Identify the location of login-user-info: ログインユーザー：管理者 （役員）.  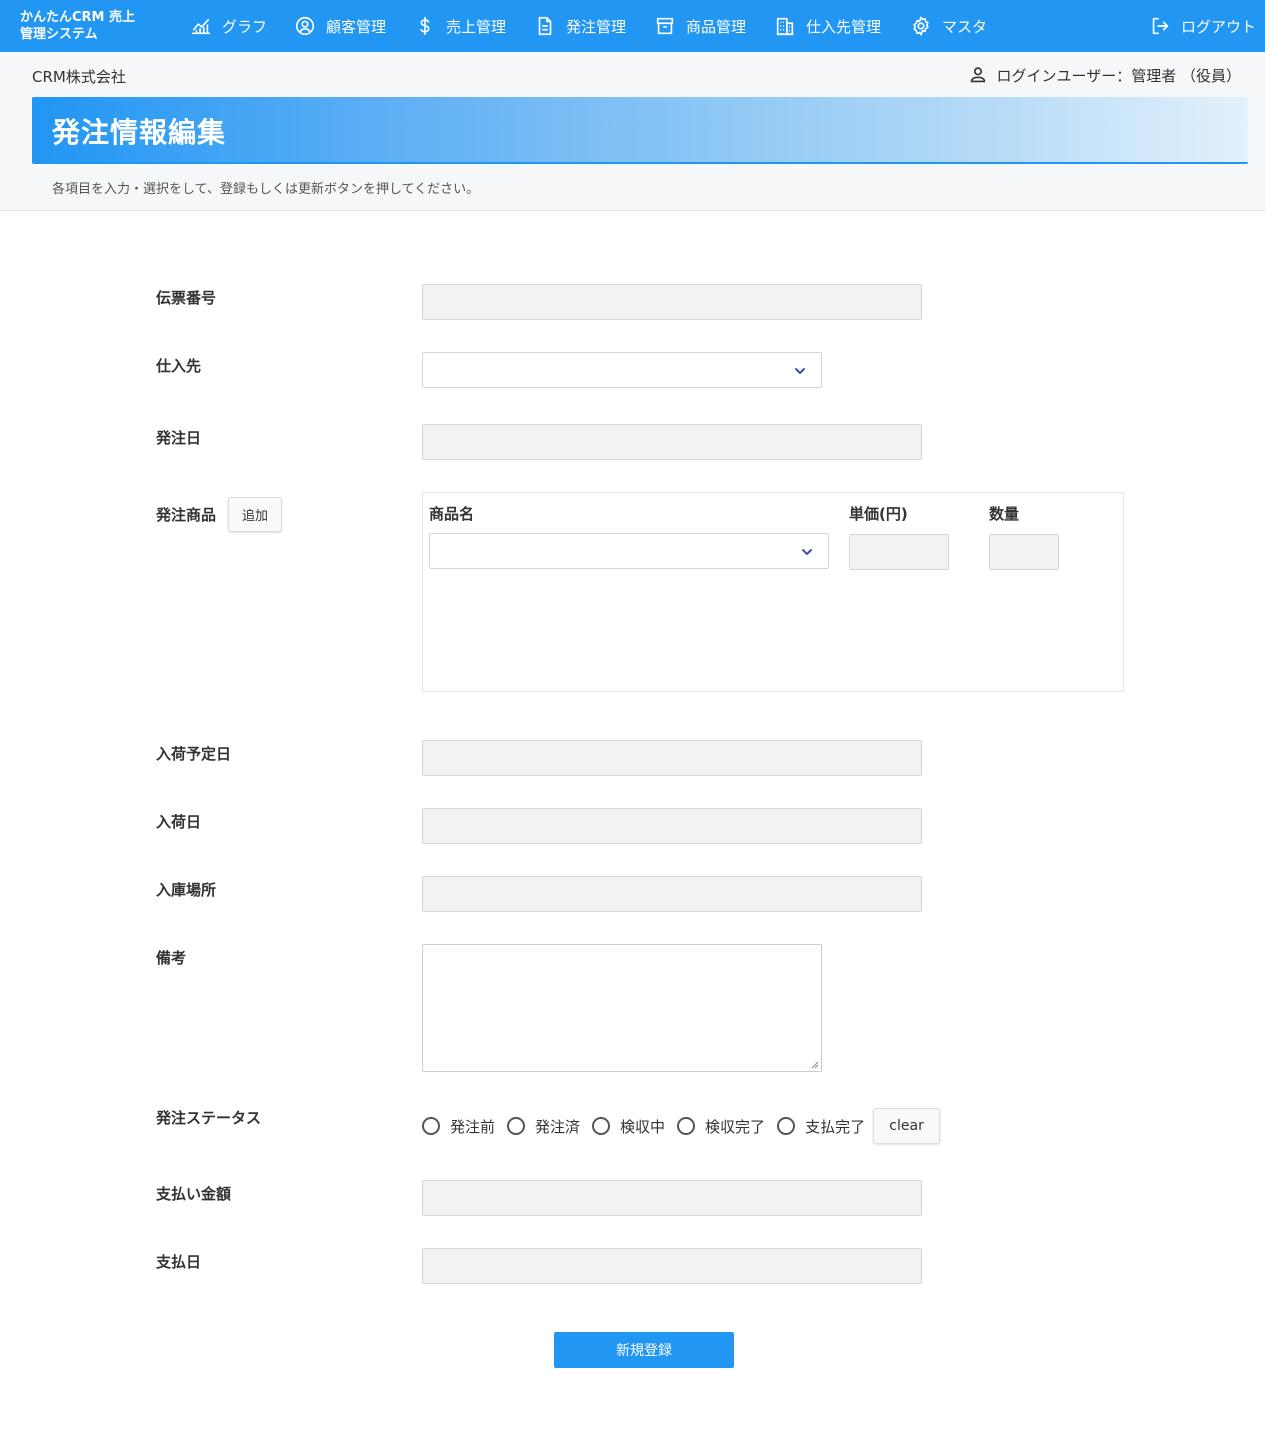
(1104, 75).